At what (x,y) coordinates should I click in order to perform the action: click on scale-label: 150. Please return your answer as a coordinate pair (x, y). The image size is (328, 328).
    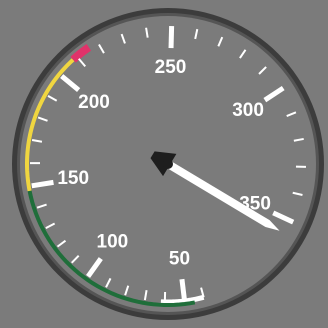
    Looking at the image, I should click on (73, 178).